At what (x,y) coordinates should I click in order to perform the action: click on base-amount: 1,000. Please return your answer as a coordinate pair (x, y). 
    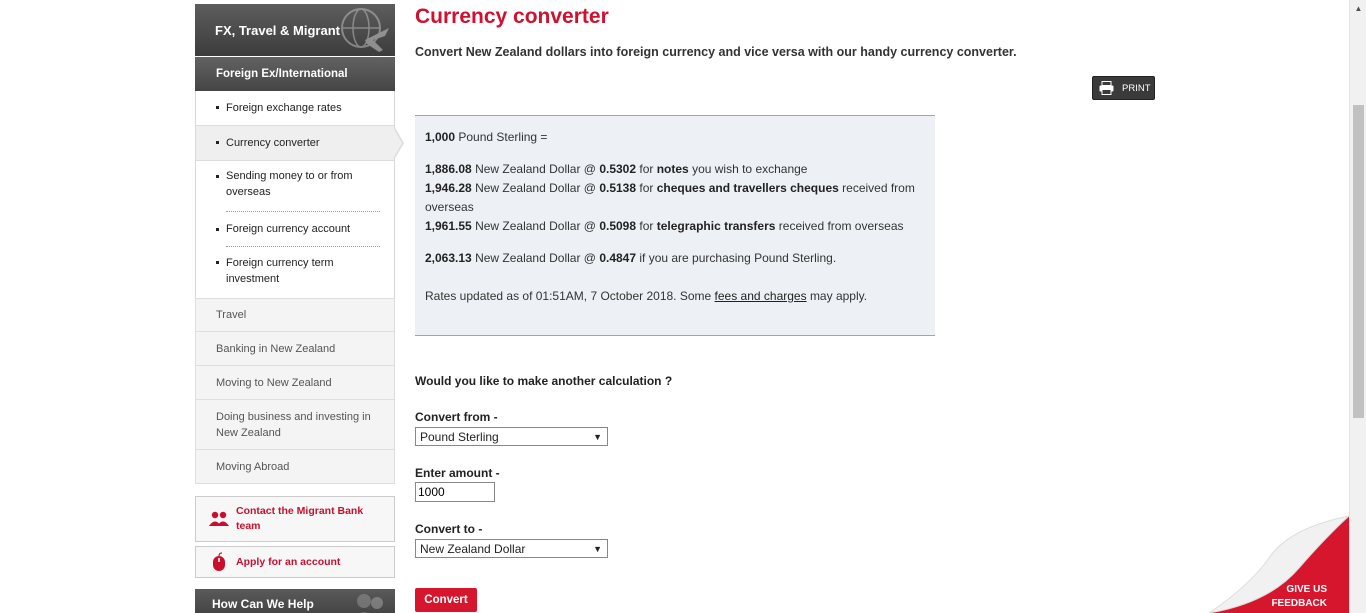
    Looking at the image, I should click on (440, 137).